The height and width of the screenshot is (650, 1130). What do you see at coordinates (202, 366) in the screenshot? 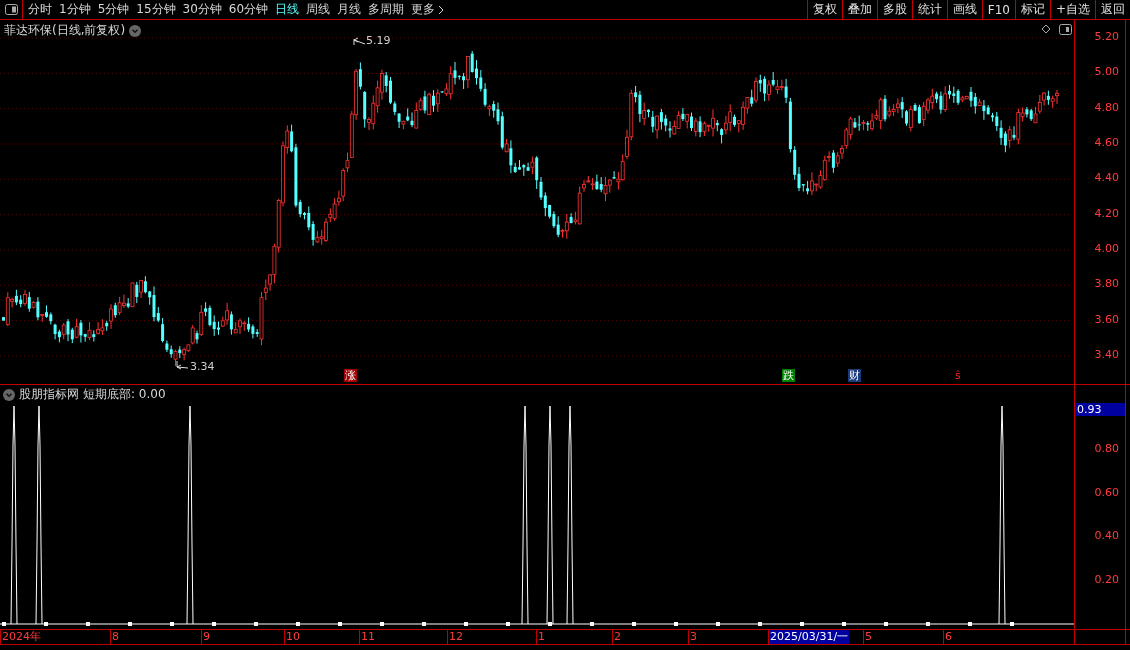
I see `low-price-label: 3.34` at bounding box center [202, 366].